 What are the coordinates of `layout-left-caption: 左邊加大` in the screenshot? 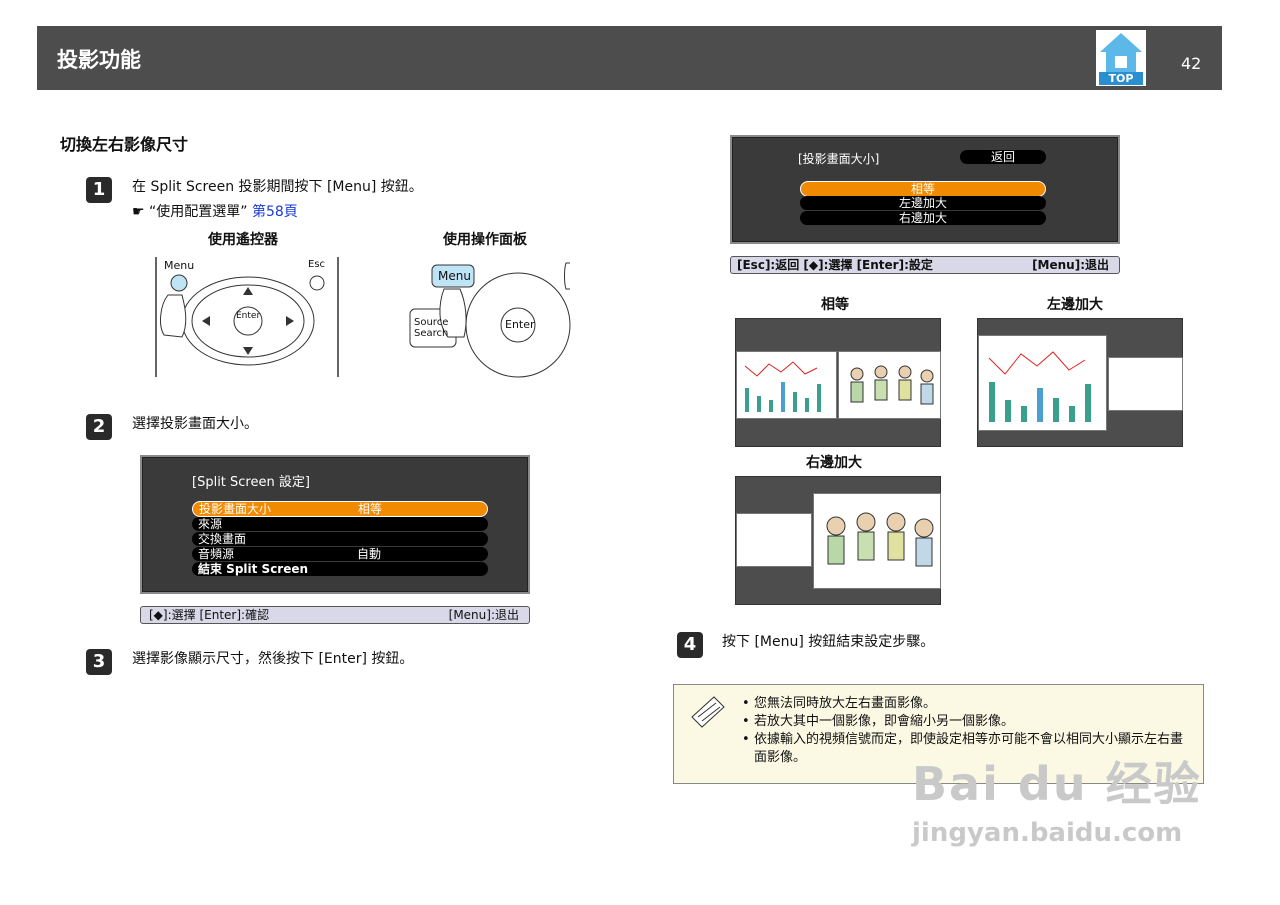 It's located at (1075, 305).